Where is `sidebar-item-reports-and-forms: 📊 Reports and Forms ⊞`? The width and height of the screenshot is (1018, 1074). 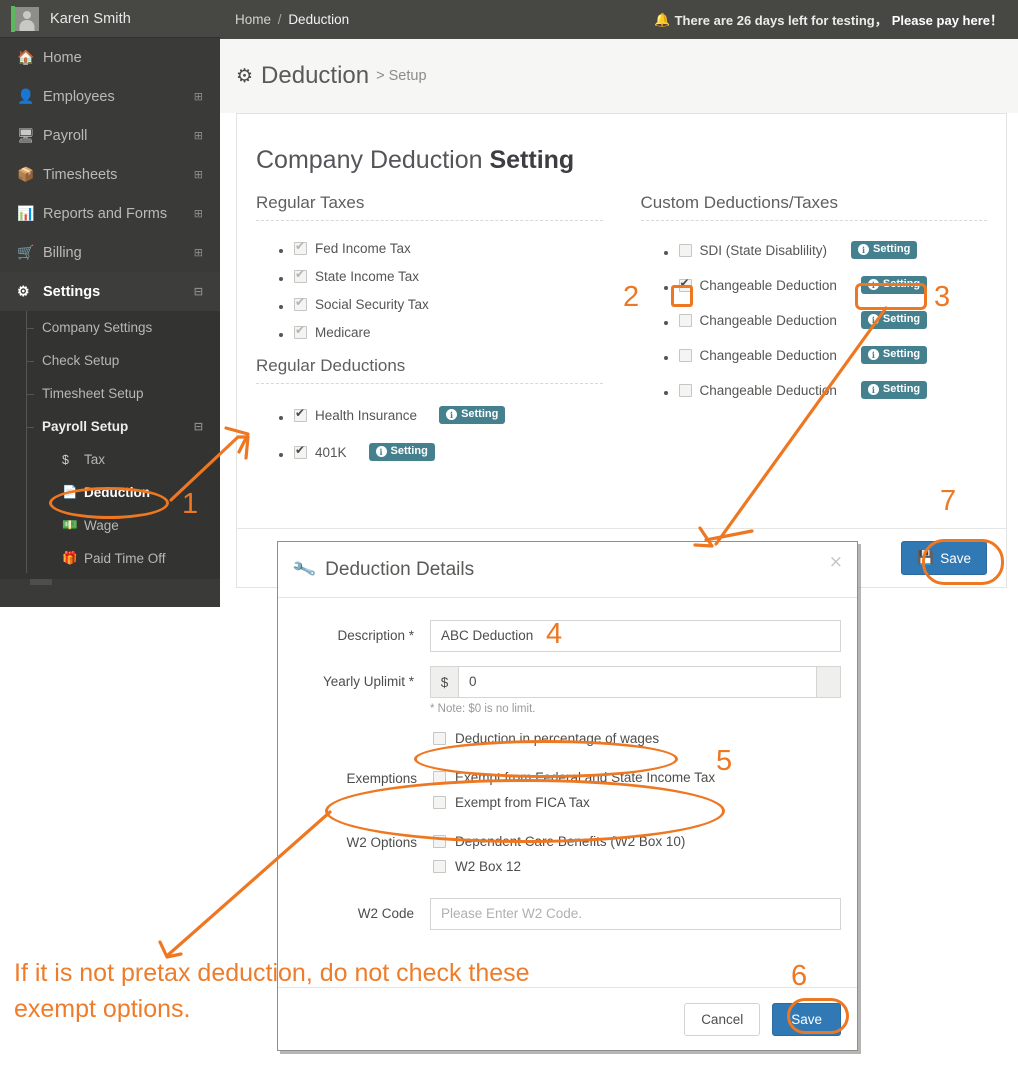
sidebar-item-reports-and-forms: 📊 Reports and Forms ⊞ is located at coordinates (110, 213).